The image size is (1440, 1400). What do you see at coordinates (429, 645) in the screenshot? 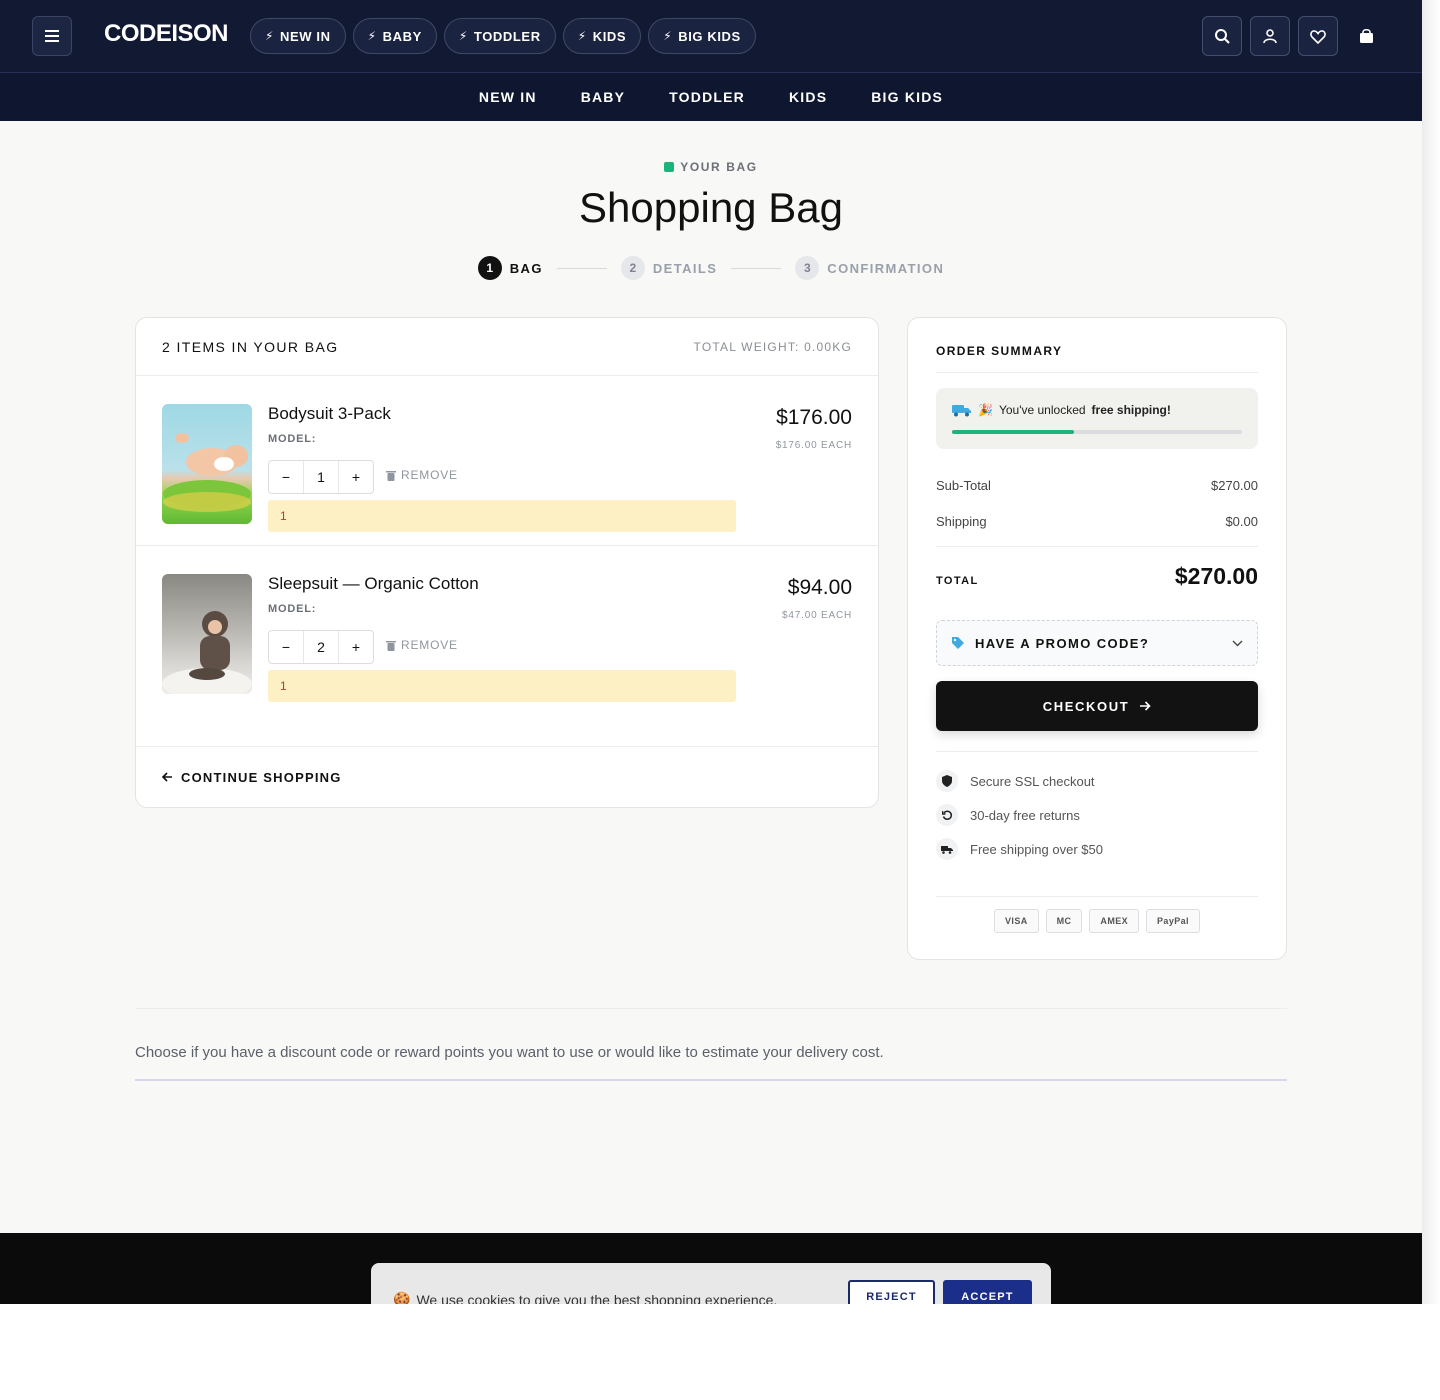
I see `remove-label: REMOVE` at bounding box center [429, 645].